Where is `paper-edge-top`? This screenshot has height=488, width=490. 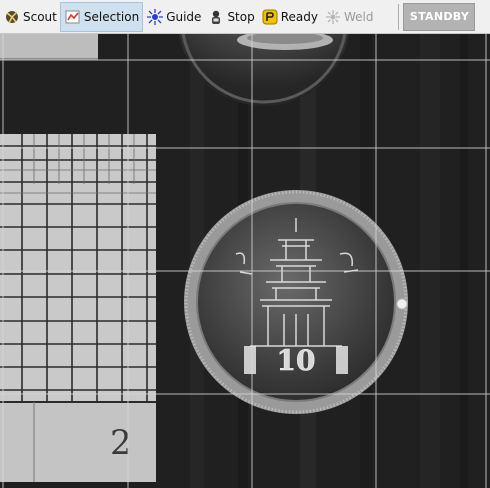 paper-edge-top is located at coordinates (49, 46).